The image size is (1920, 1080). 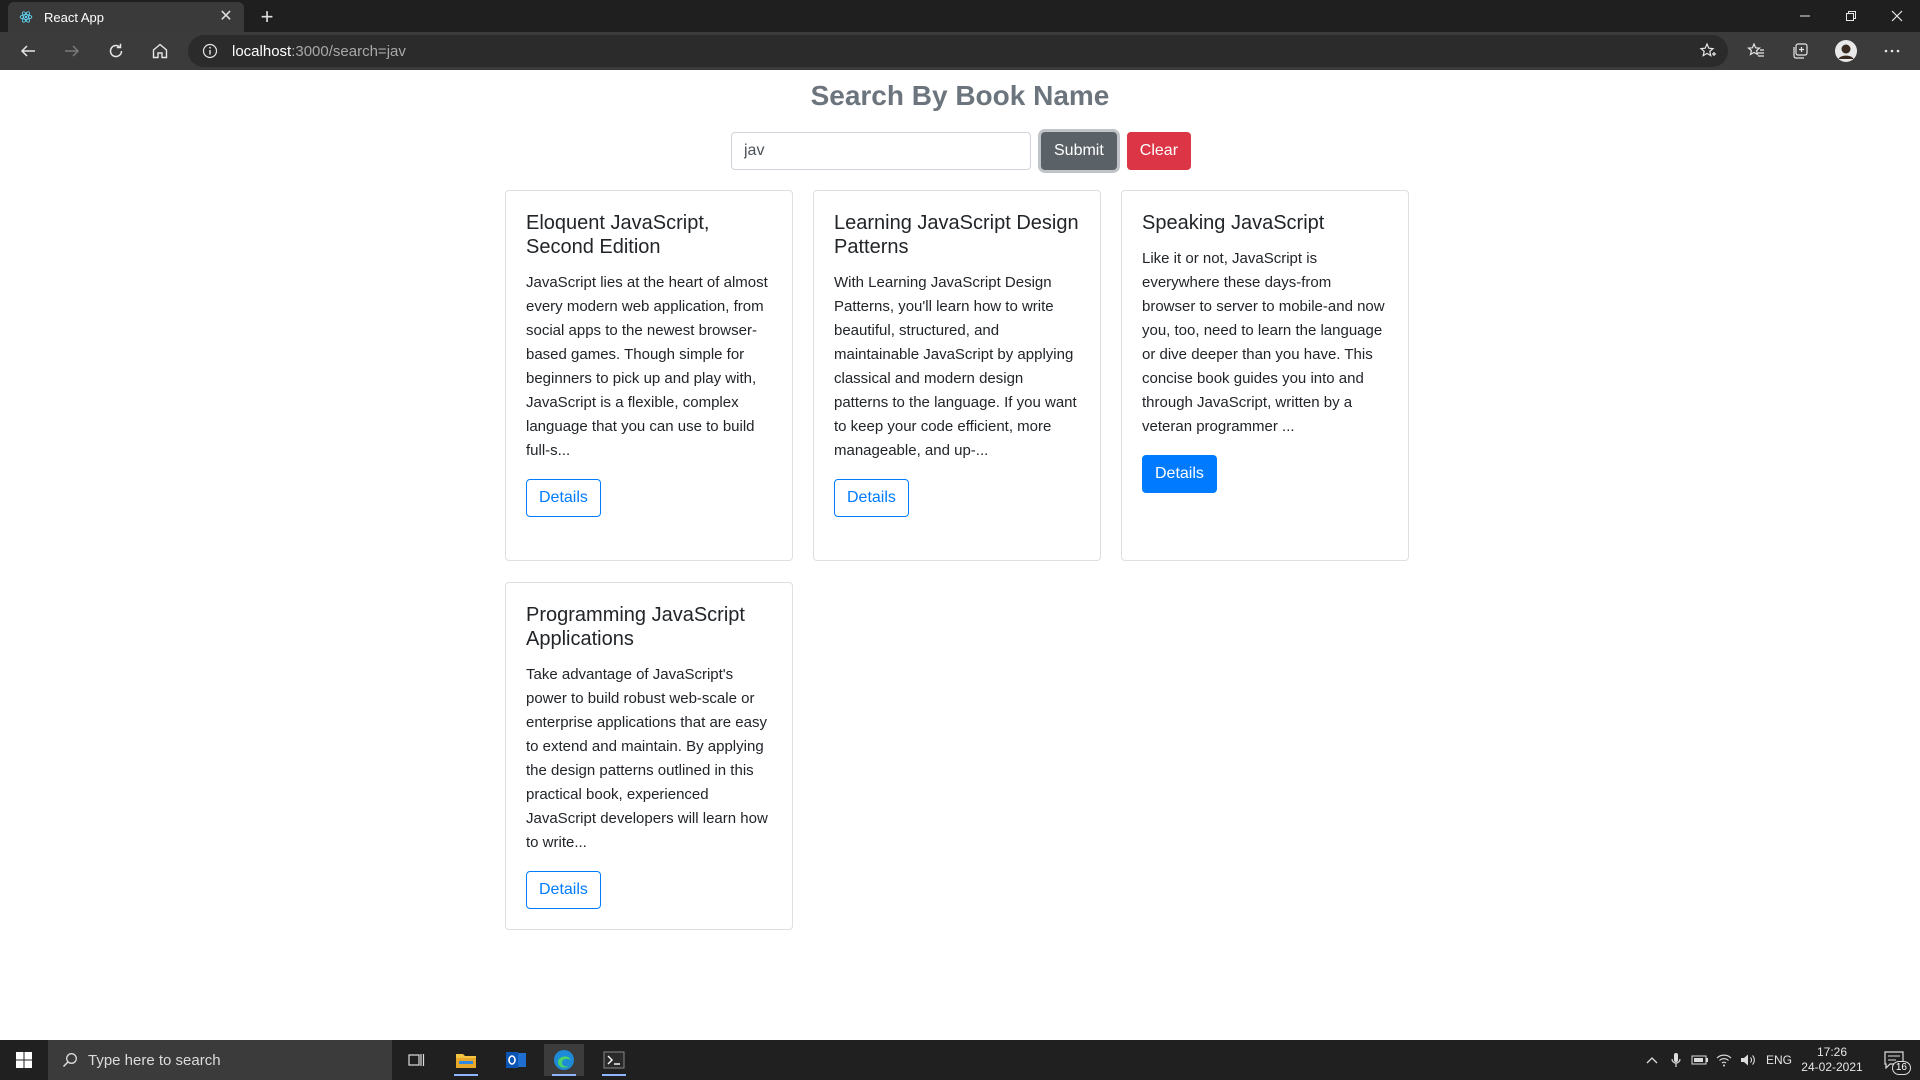 What do you see at coordinates (267, 17) in the screenshot?
I see `new-tab-button: +` at bounding box center [267, 17].